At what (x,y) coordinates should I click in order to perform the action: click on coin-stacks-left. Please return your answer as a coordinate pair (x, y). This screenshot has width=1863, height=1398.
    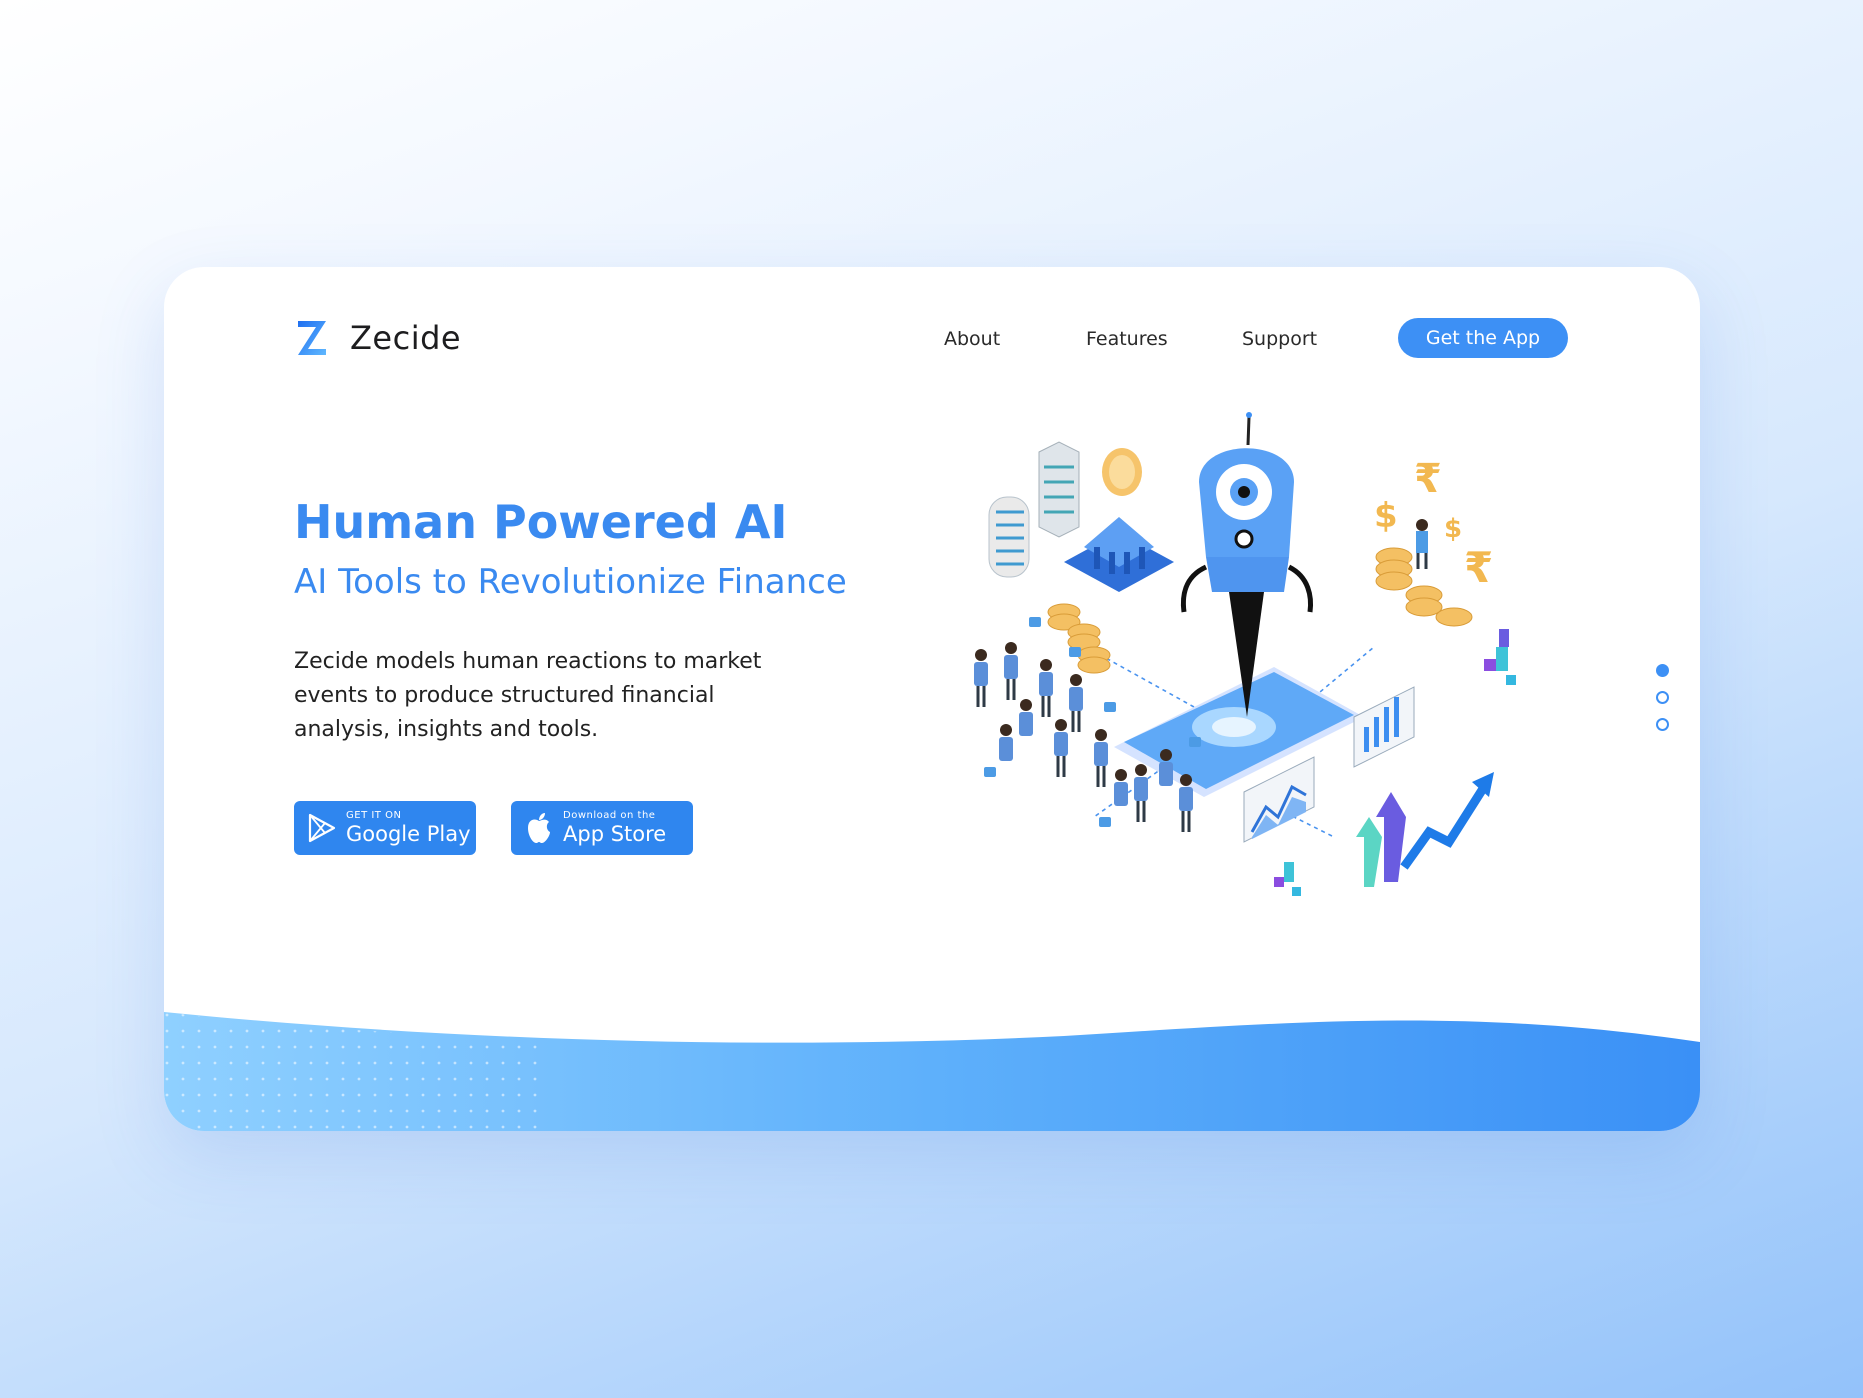
    Looking at the image, I should click on (1079, 638).